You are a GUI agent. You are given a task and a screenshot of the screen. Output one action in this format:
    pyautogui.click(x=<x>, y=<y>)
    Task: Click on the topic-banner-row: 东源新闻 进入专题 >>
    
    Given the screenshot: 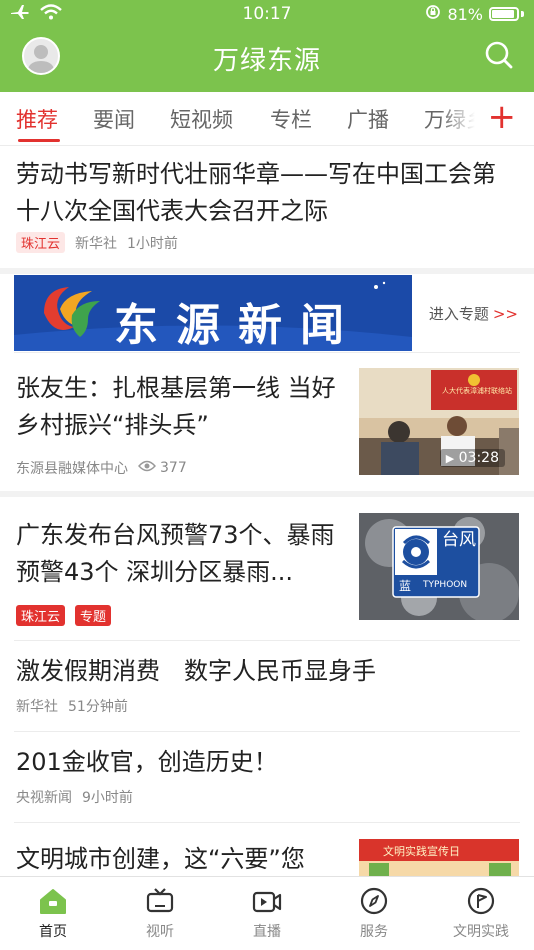 What is the action you would take?
    pyautogui.click(x=267, y=315)
    